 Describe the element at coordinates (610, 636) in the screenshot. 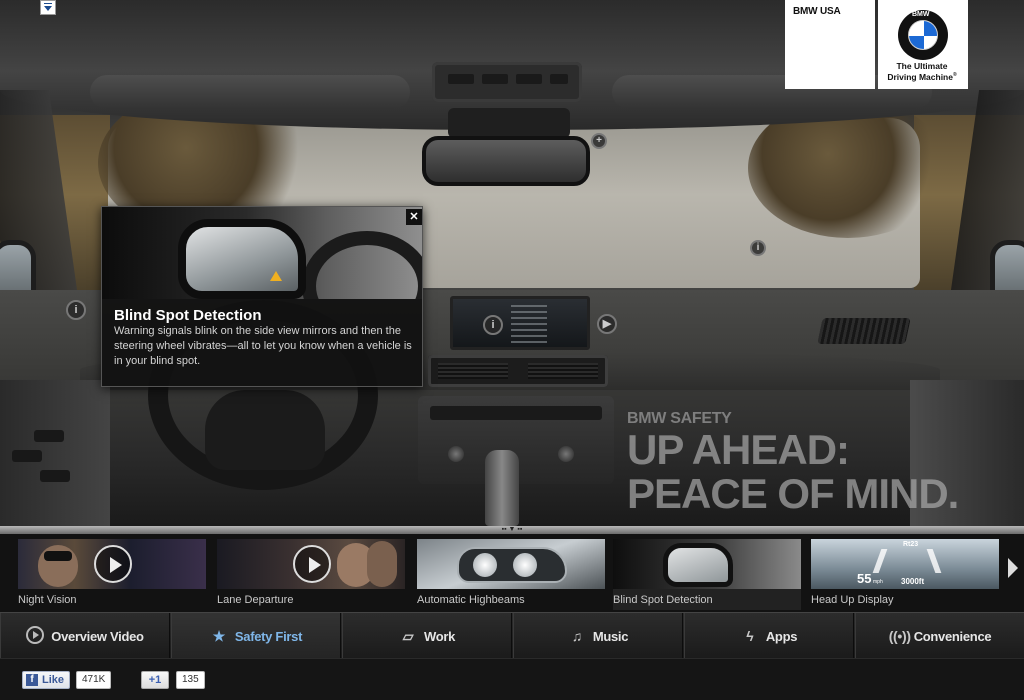

I see `tab-label: Music` at that location.